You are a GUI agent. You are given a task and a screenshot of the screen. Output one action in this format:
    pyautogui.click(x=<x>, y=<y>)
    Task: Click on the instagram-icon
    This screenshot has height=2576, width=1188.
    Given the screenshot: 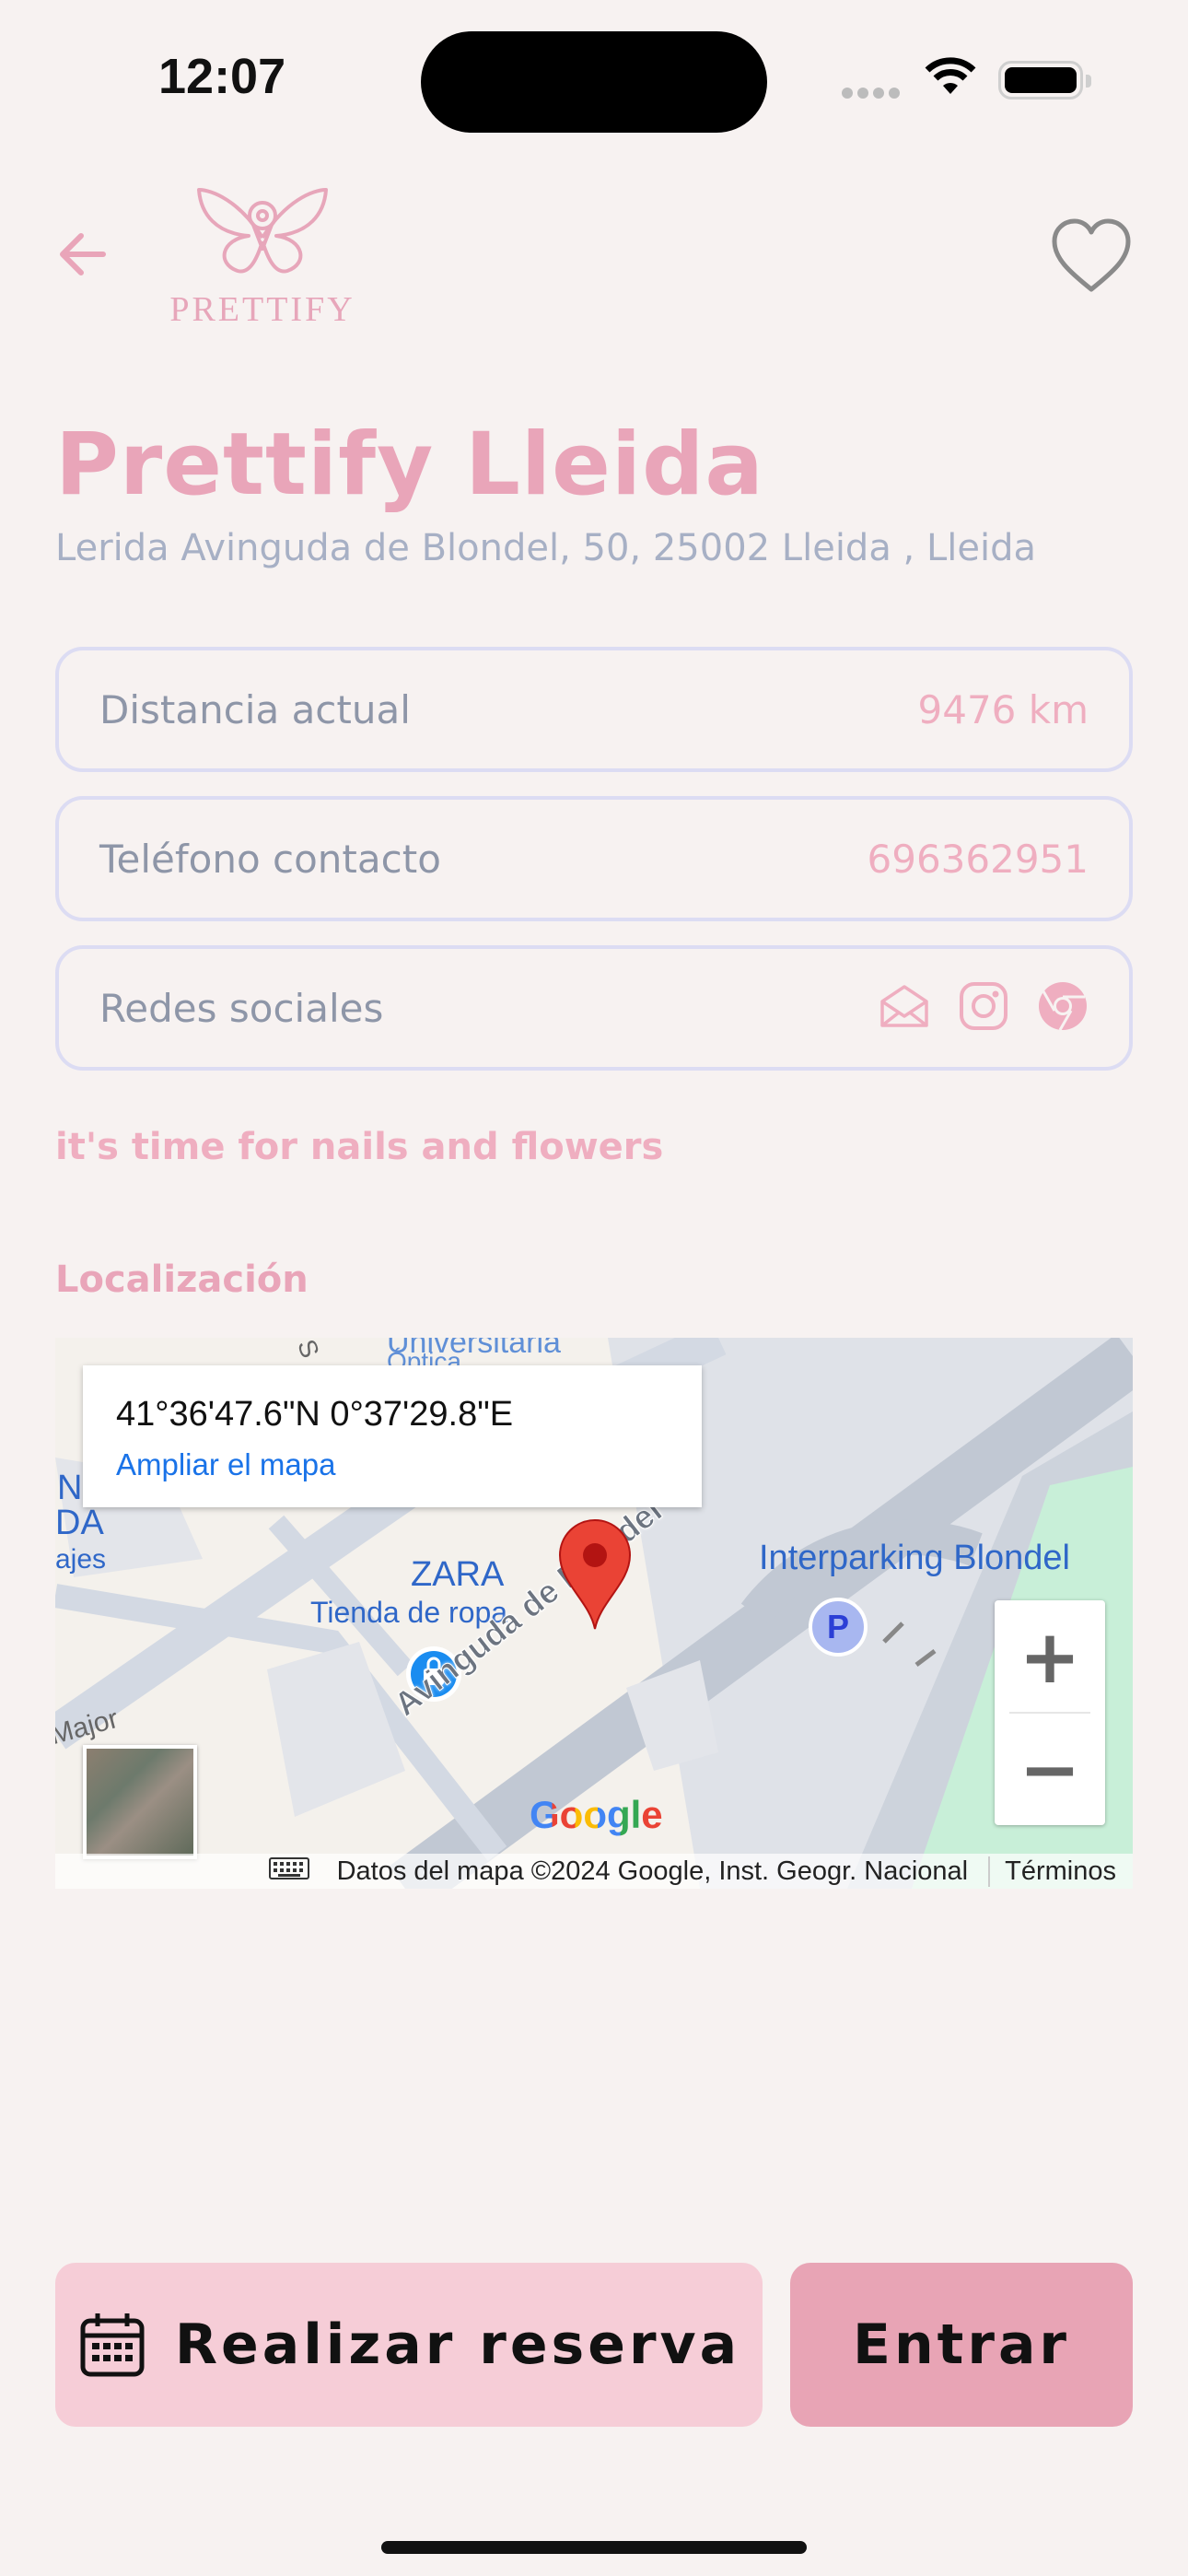 What is the action you would take?
    pyautogui.click(x=983, y=1008)
    